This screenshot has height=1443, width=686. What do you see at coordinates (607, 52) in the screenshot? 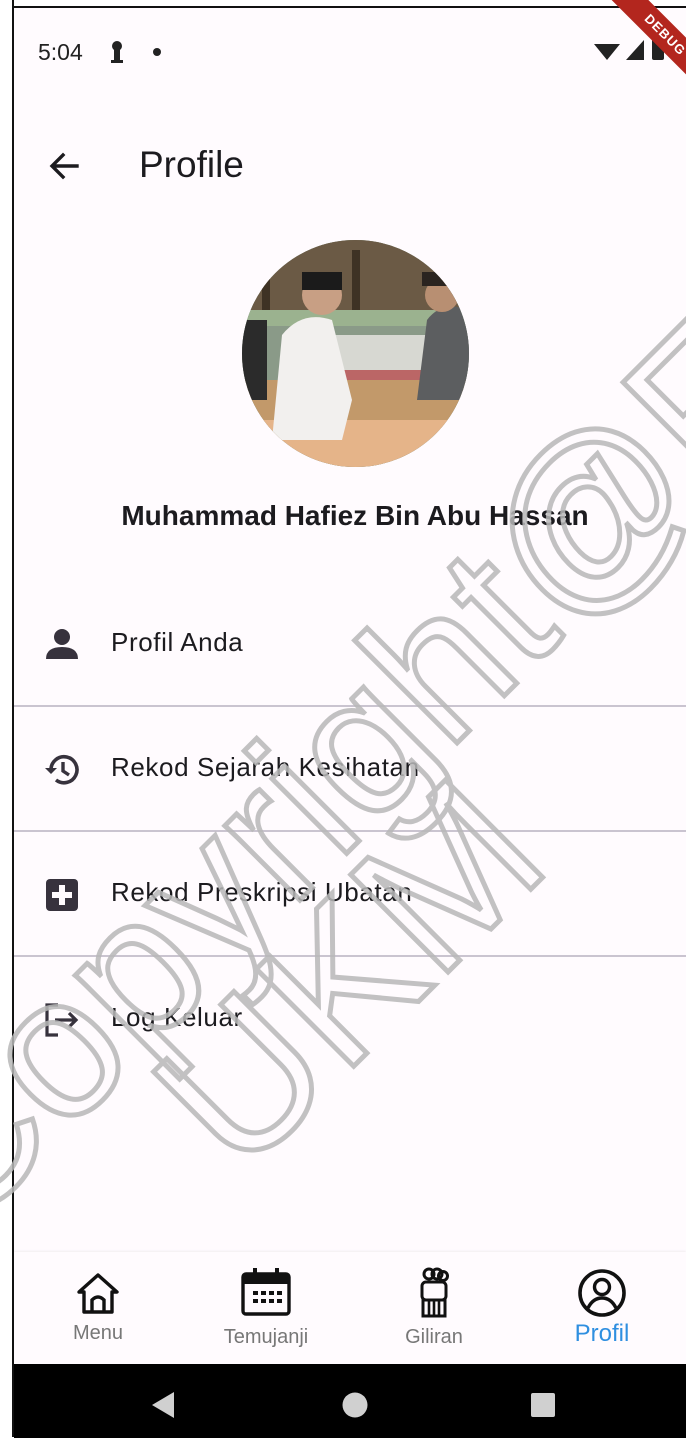
I see `wifi-icon` at bounding box center [607, 52].